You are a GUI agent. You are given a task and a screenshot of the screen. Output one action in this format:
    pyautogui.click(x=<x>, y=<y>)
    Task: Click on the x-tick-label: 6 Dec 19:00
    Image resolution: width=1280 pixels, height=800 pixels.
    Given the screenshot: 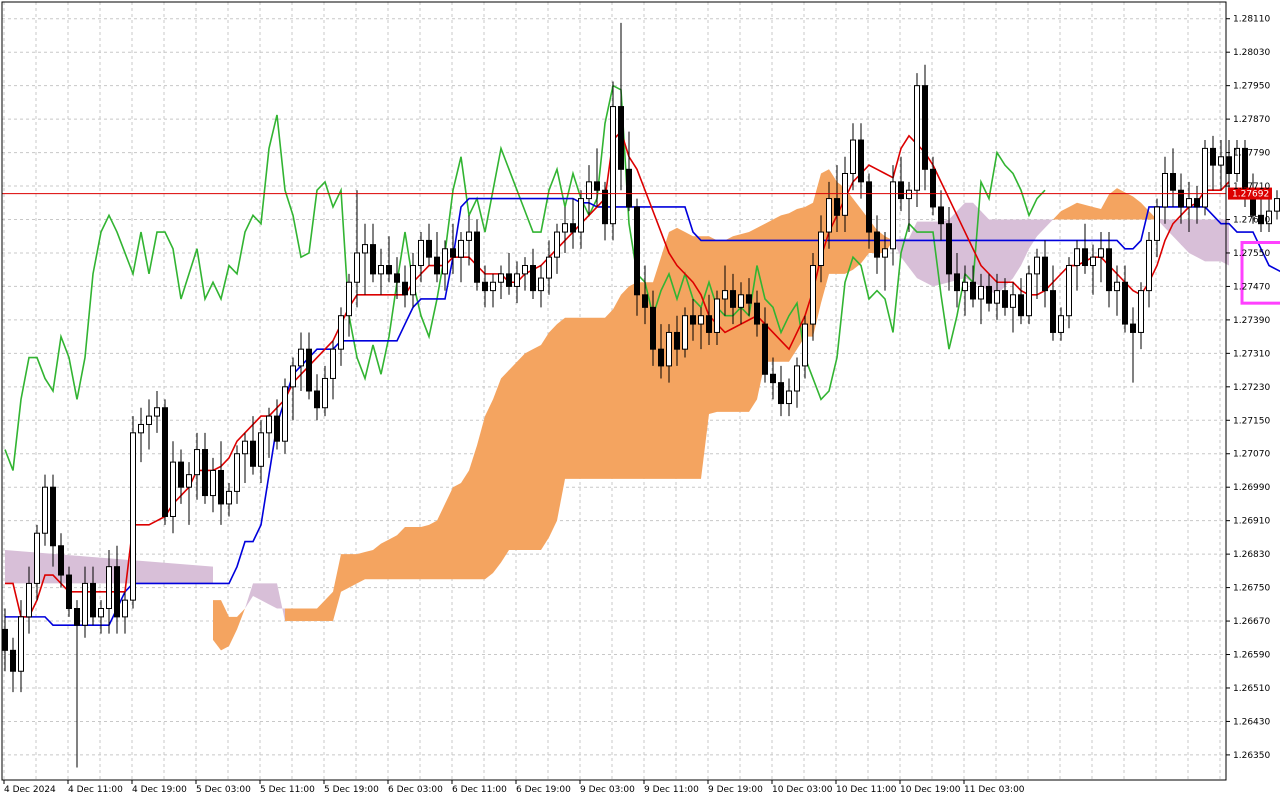 What is the action you would take?
    pyautogui.click(x=543, y=790)
    